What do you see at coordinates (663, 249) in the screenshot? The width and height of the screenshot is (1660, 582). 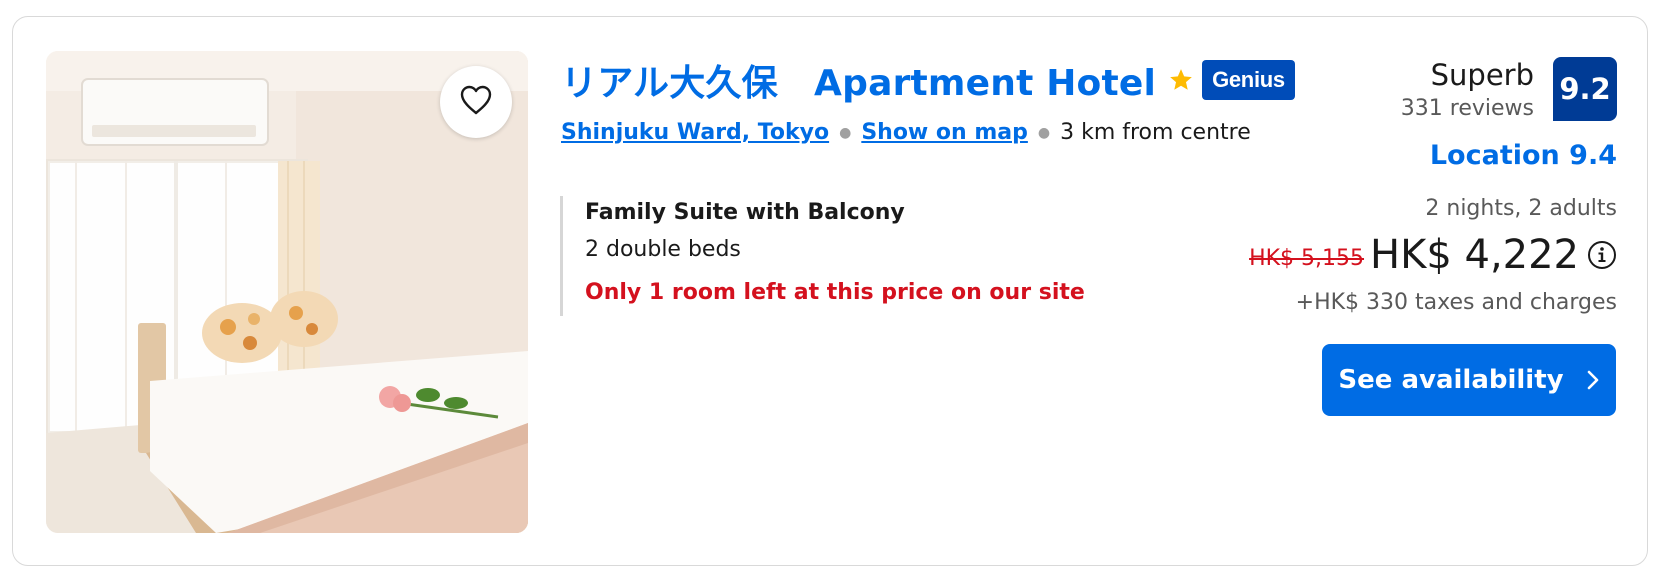 I see `bed-info: 2 double beds` at bounding box center [663, 249].